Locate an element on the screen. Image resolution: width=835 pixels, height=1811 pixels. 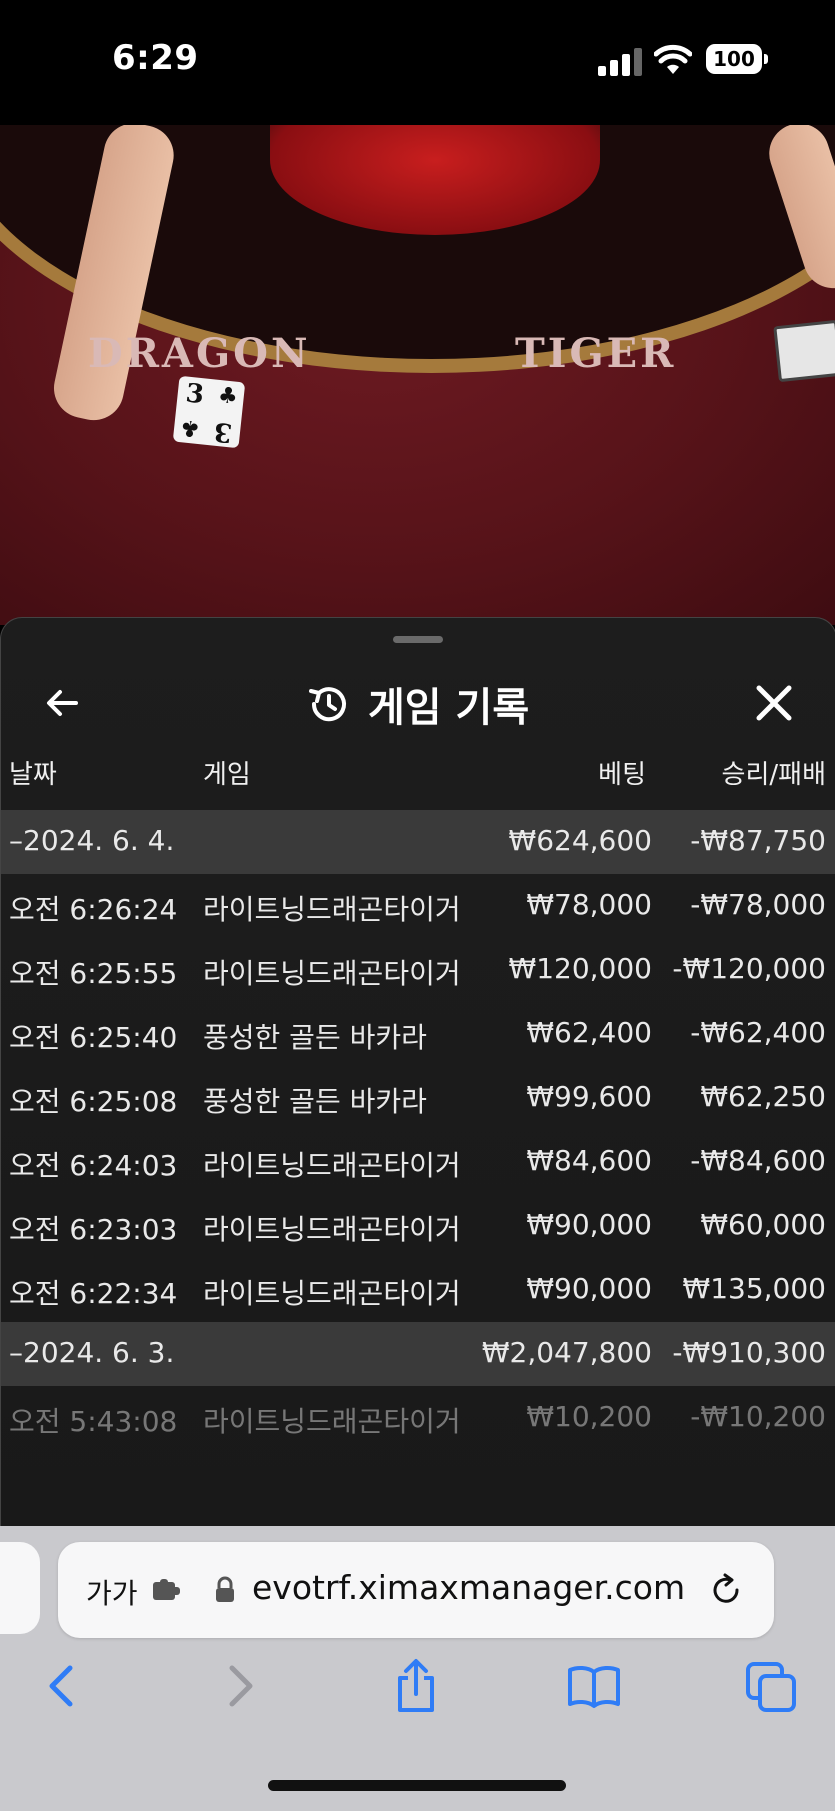
table-row: 오전 6:25:55 라이트닝드래곤타이거 ₩120,000 -₩120,000 is located at coordinates (418, 970).